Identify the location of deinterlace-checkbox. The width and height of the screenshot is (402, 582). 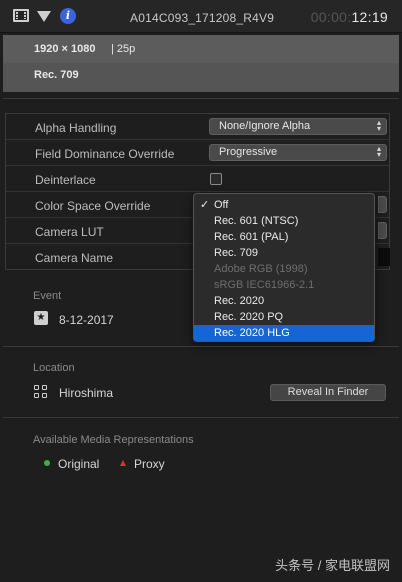
(216, 179).